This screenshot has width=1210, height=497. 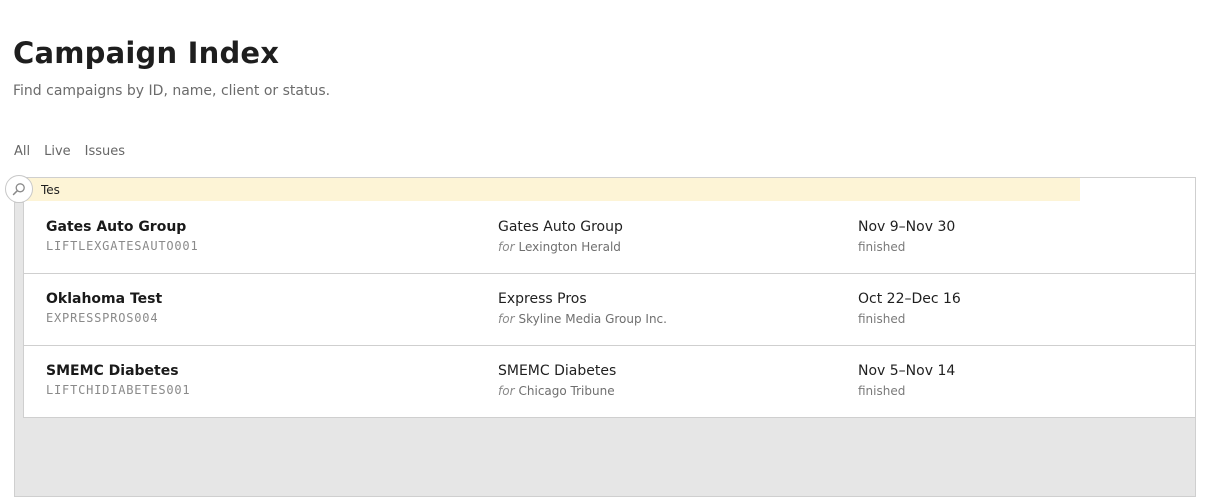 What do you see at coordinates (19, 189) in the screenshot?
I see `search-icon` at bounding box center [19, 189].